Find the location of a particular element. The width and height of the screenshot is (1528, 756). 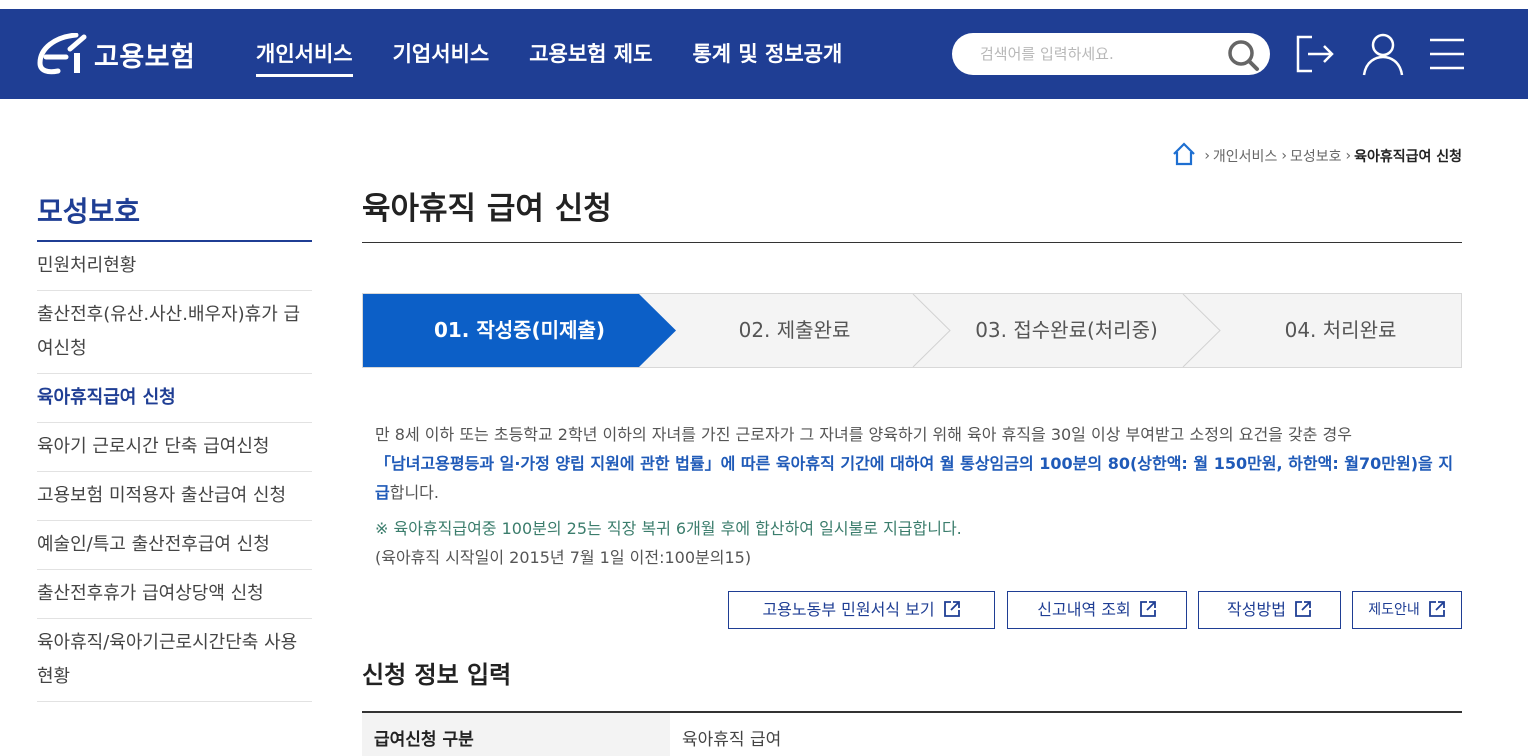

system-guide-label: 제도안내 is located at coordinates (1394, 610).